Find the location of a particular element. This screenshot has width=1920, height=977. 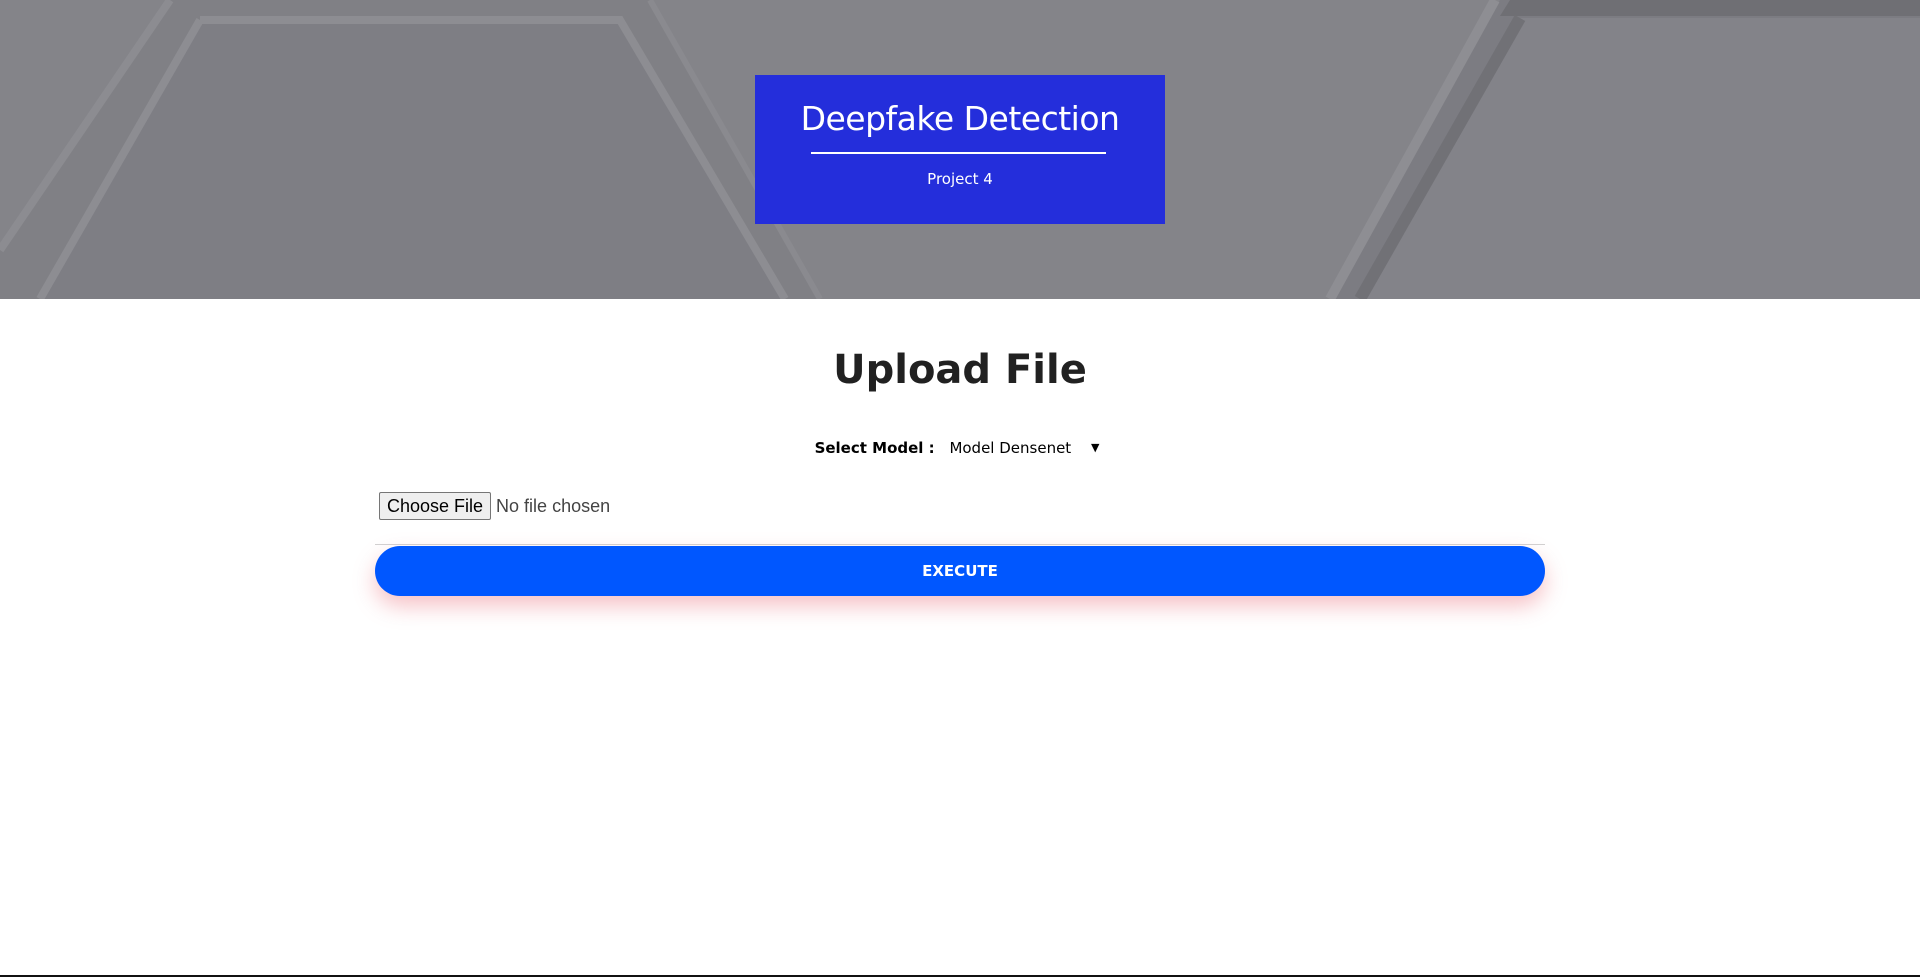

file-input: Choose File No file chosen is located at coordinates (494, 506).